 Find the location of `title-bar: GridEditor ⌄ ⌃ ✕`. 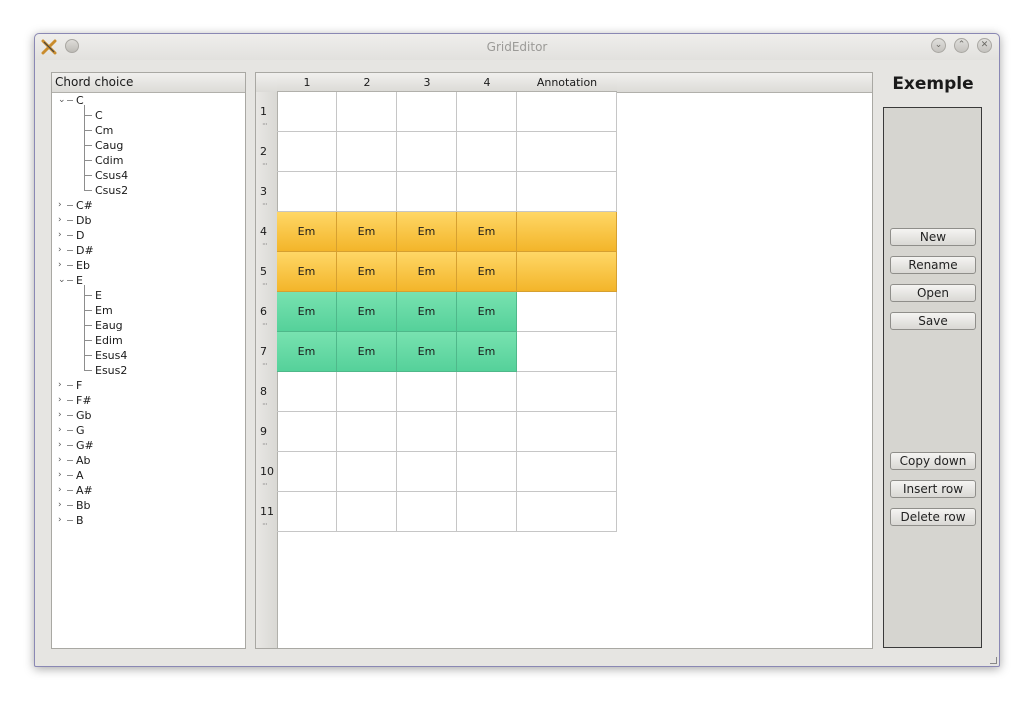

title-bar: GridEditor ⌄ ⌃ ✕ is located at coordinates (517, 47).